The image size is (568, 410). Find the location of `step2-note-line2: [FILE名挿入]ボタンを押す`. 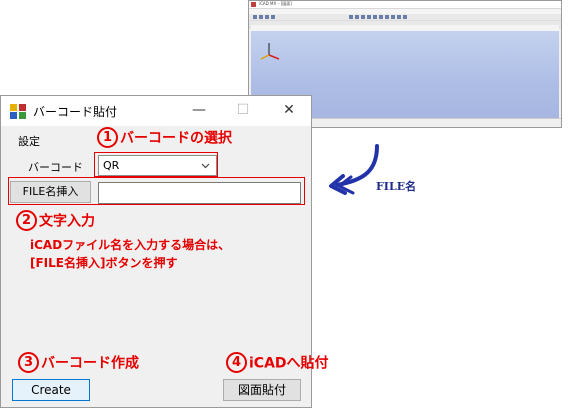

step2-note-line2: [FILE名挿入]ボタンを押す is located at coordinates (104, 263).